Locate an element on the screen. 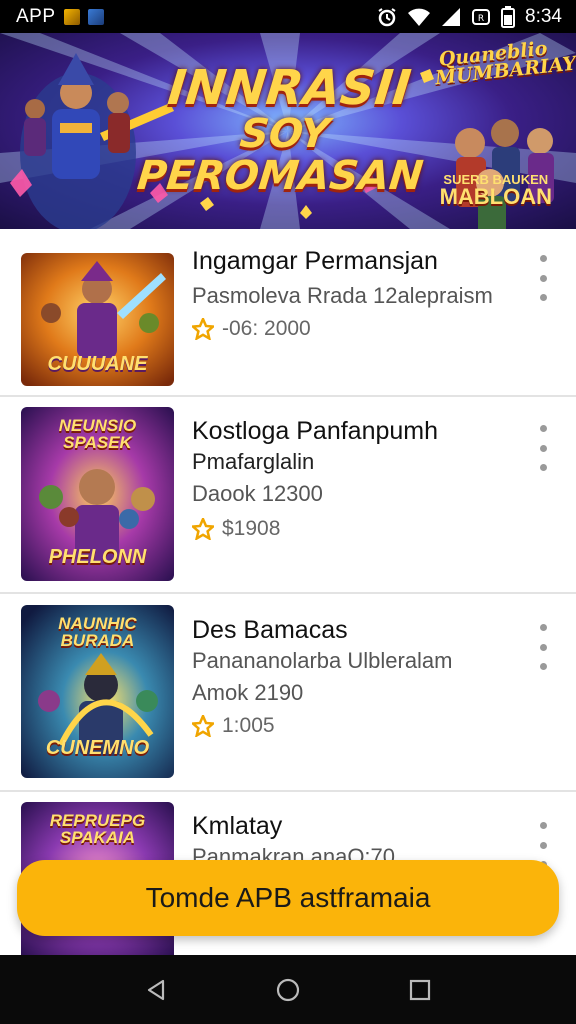  status-time: 8:34 is located at coordinates (543, 16).